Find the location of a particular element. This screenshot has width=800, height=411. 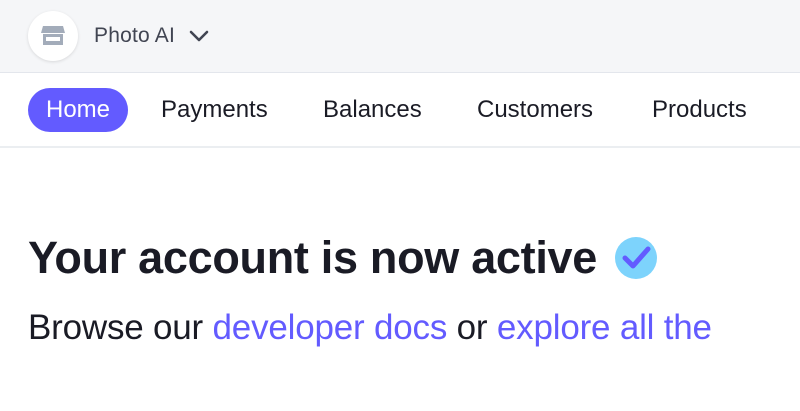

nav-home: Home is located at coordinates (78, 110).